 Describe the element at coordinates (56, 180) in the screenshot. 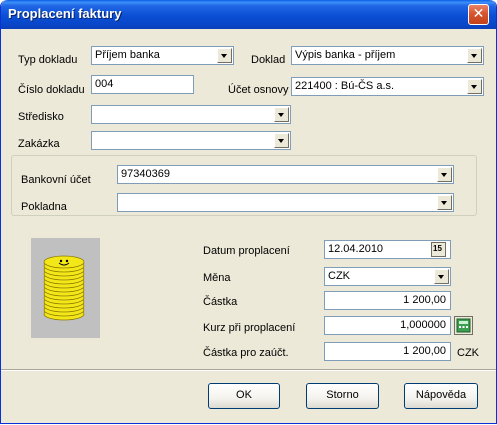

I see `bankovni-ucet-label: Bankovní účet` at that location.